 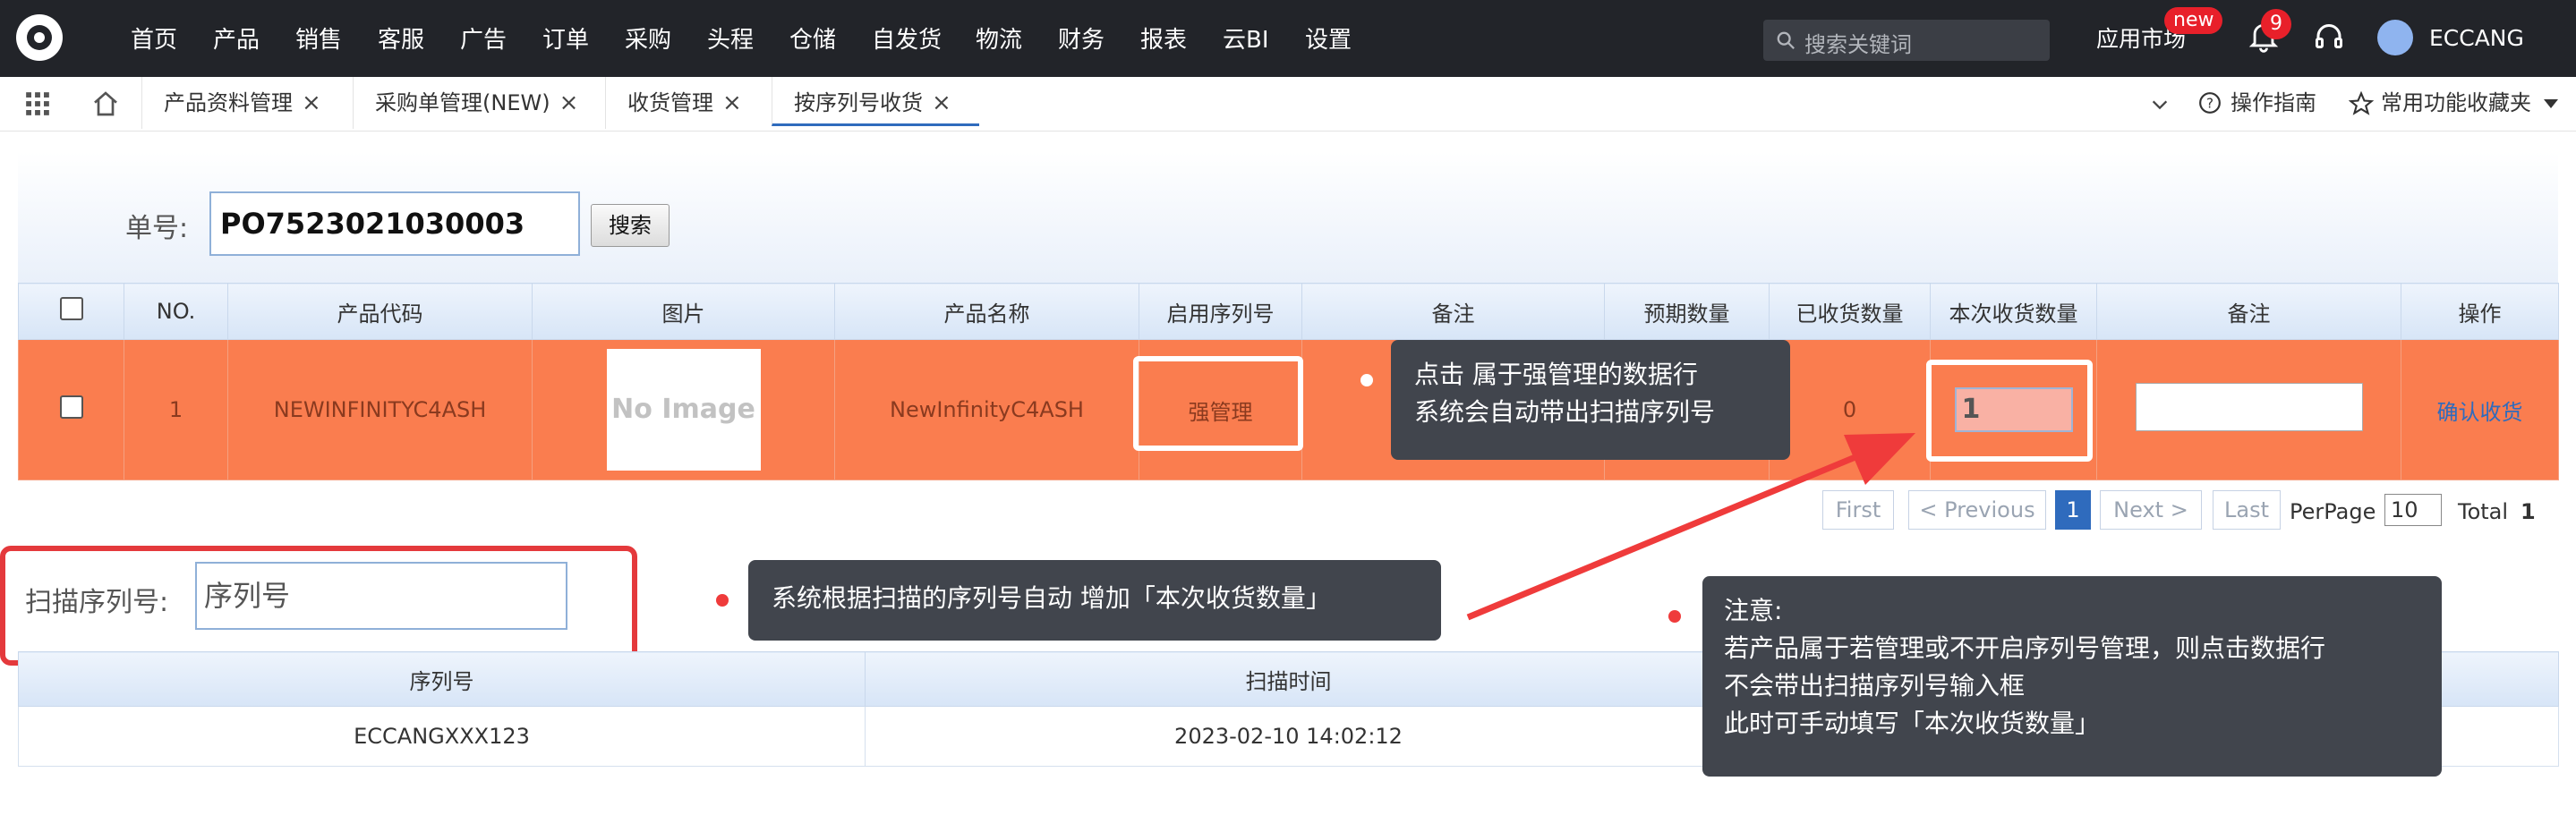 I want to click on product-image: No Image, so click(x=683, y=409).